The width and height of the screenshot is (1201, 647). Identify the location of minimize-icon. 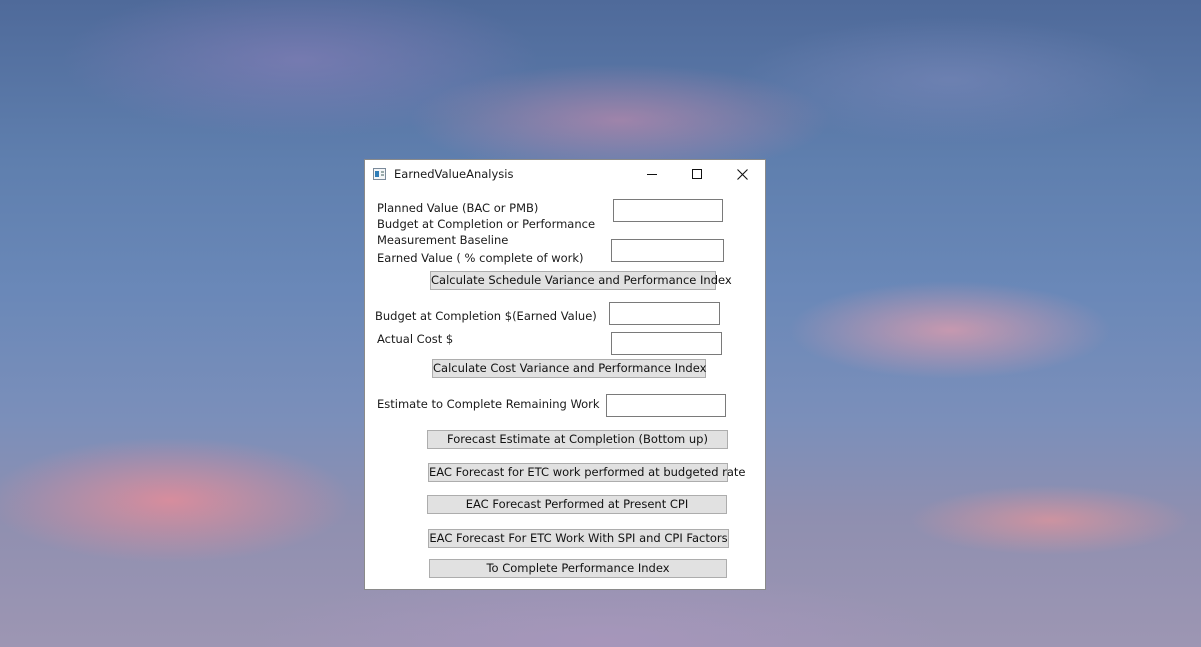
(653, 175).